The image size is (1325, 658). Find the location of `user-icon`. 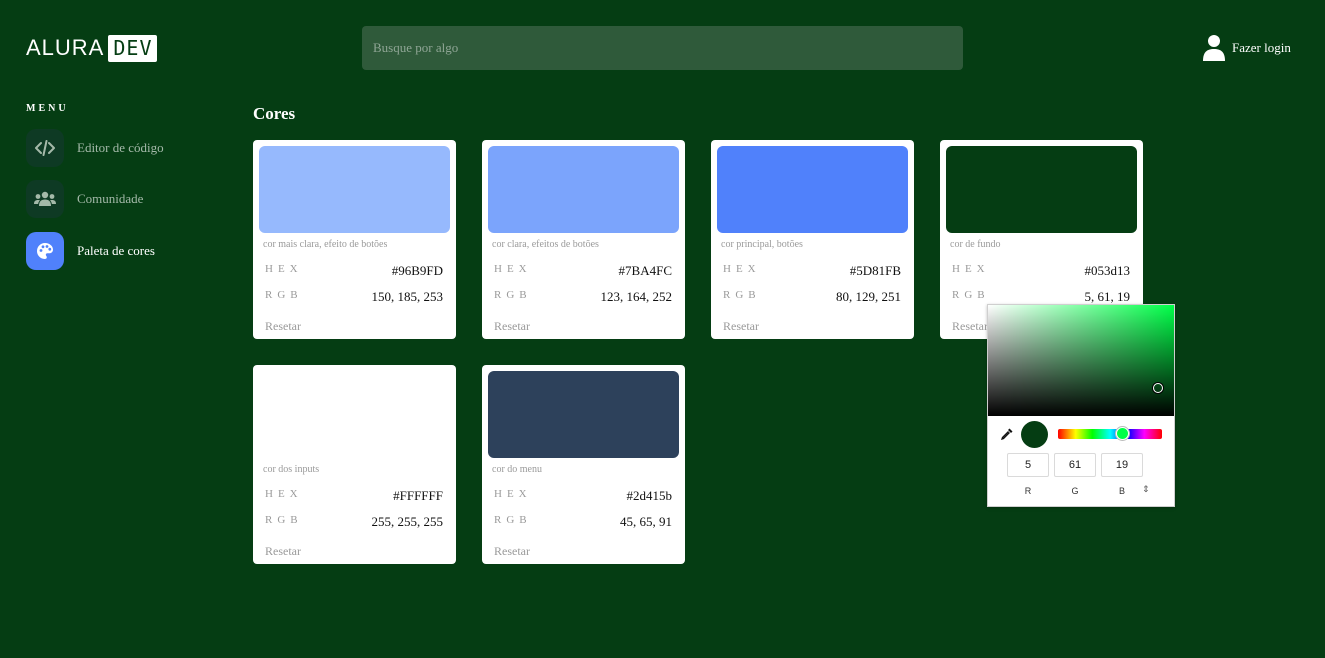

user-icon is located at coordinates (1214, 48).